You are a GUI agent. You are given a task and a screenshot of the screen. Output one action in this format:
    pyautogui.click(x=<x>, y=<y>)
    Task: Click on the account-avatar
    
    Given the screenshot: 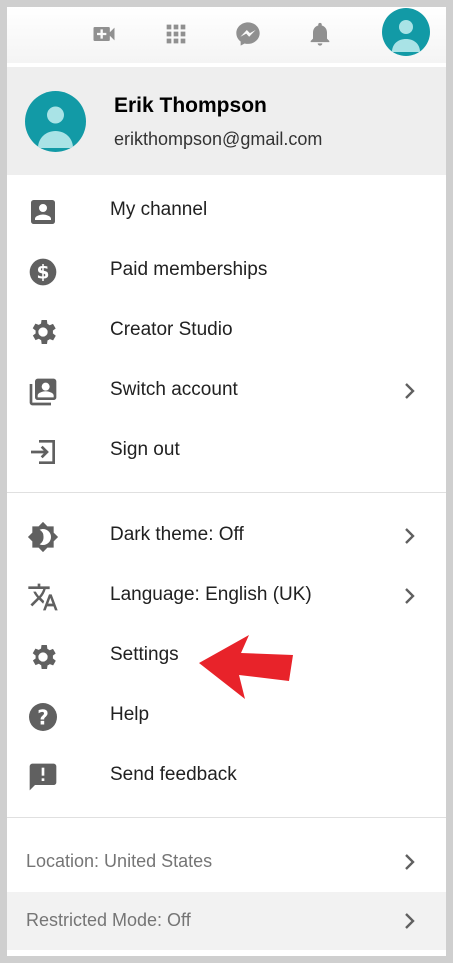 What is the action you would take?
    pyautogui.click(x=55, y=121)
    